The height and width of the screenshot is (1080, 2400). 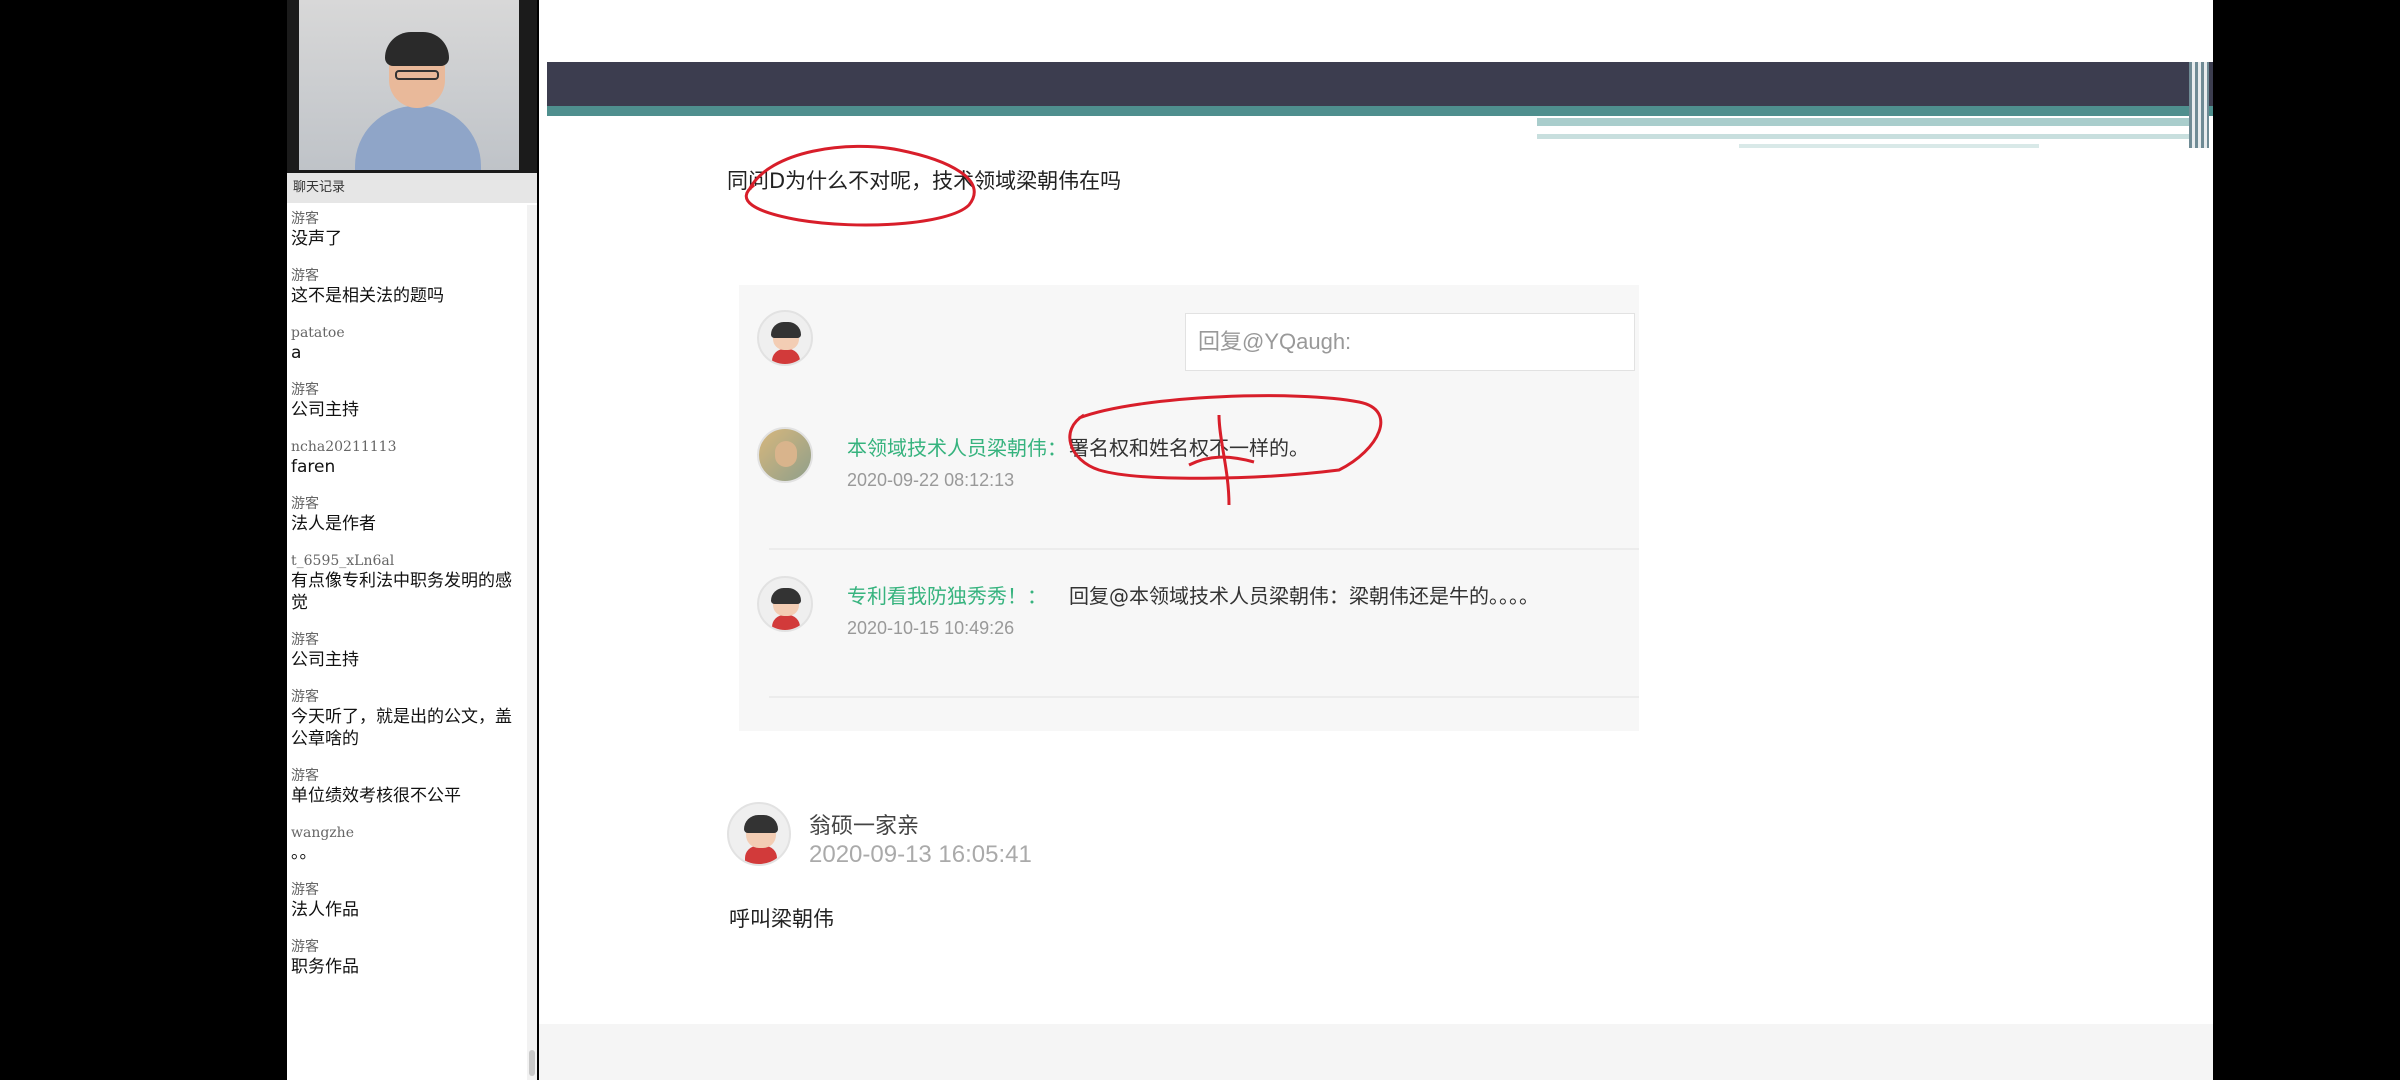 What do you see at coordinates (947, 594) in the screenshot?
I see `comment-username: 专利看我防独秀秀！：` at bounding box center [947, 594].